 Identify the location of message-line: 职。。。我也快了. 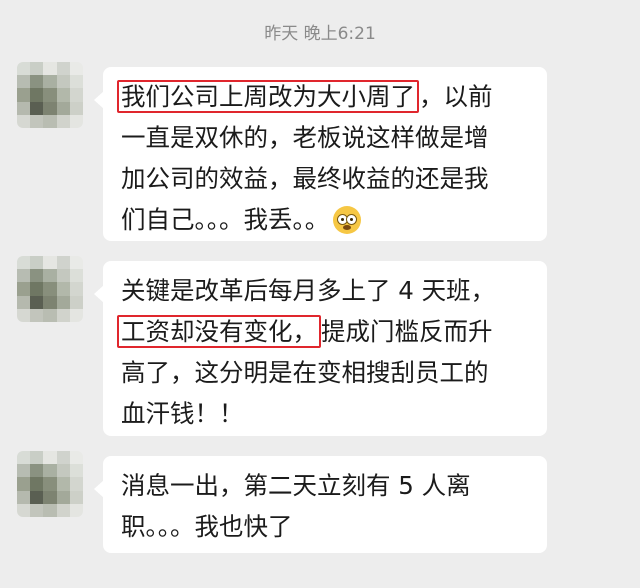
(207, 526).